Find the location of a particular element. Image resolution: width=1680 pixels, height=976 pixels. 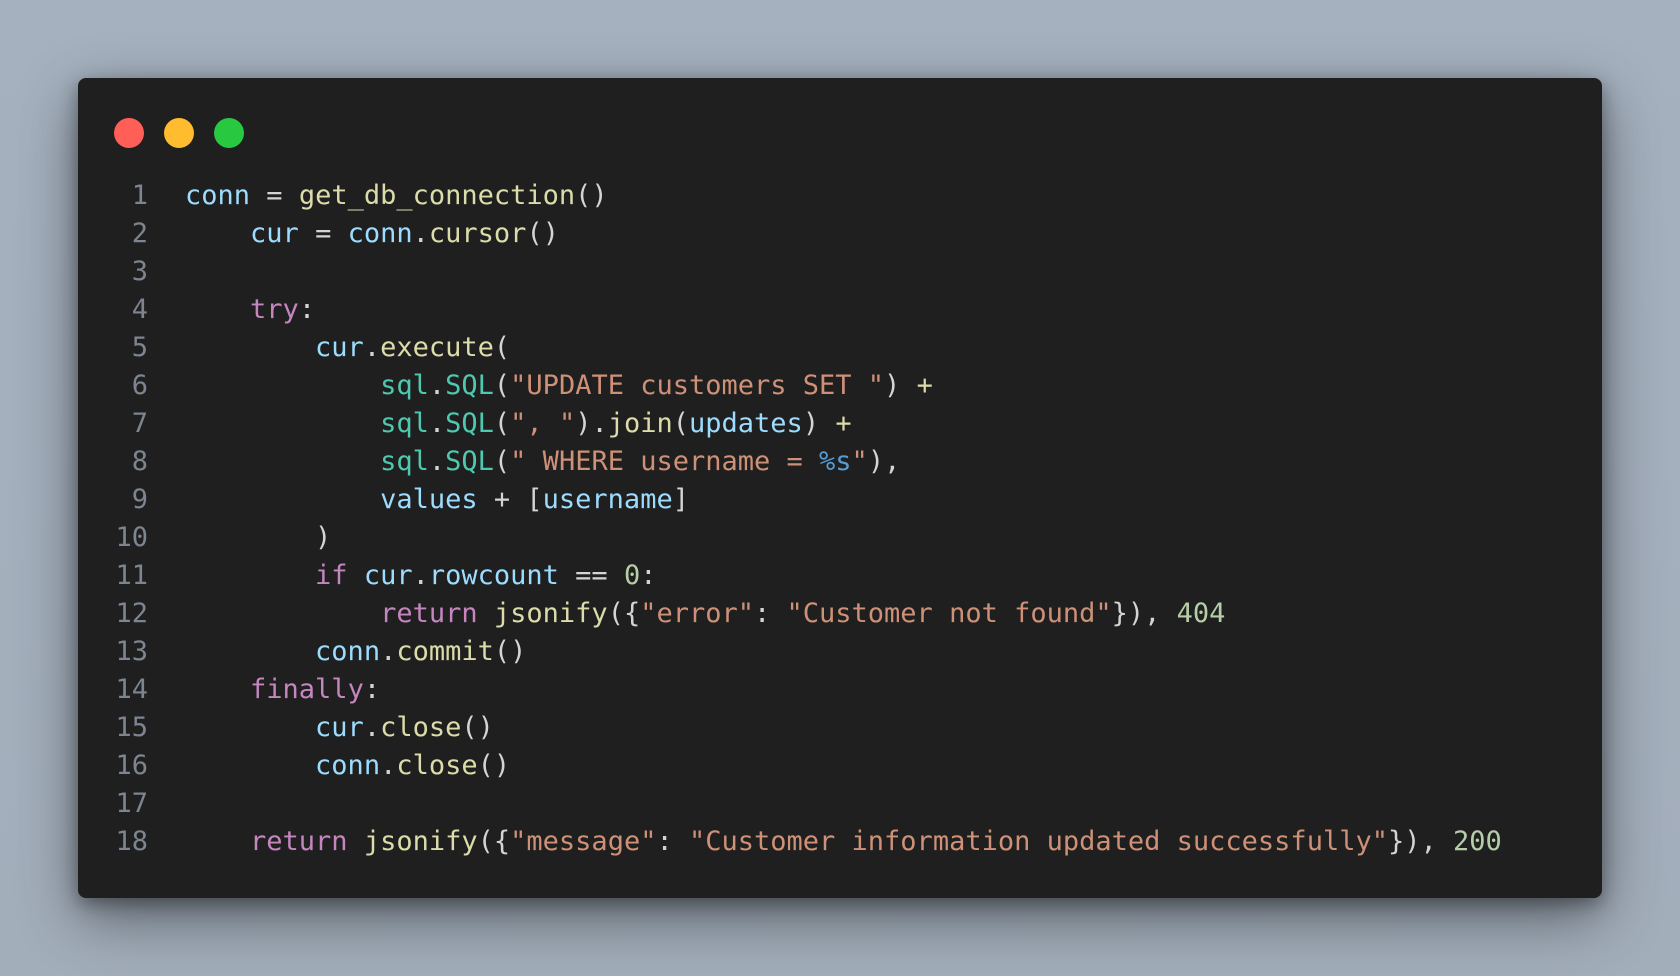

code-text: sql.SQL(" WHERE username = %s"), is located at coordinates (542, 462).